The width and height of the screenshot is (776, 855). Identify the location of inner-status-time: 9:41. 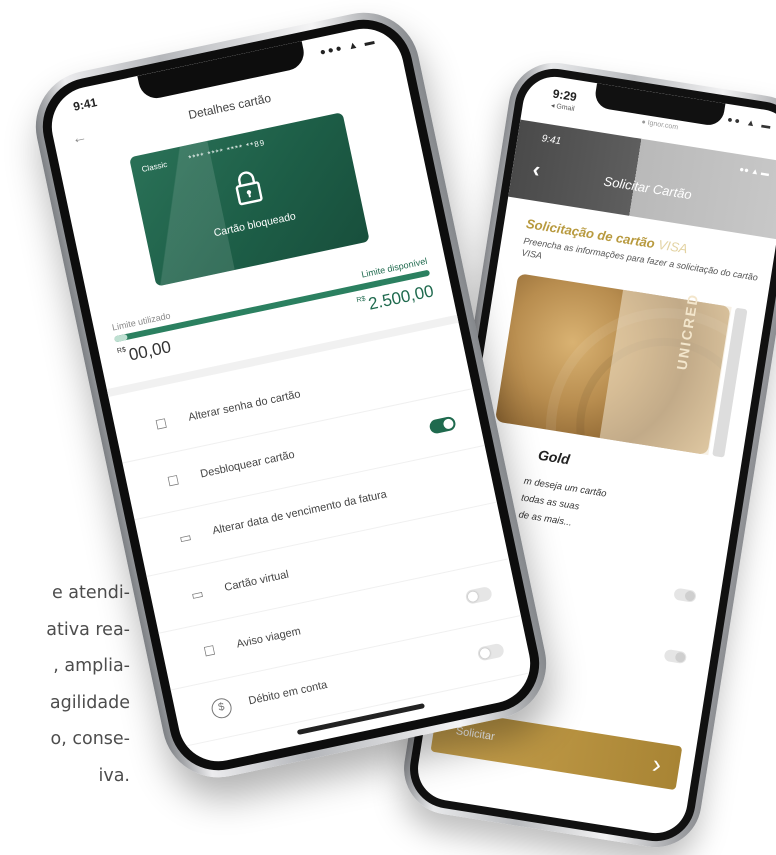
(551, 140).